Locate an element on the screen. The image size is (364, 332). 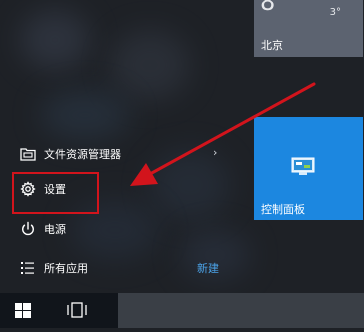
new-apps-link: 新建 is located at coordinates (208, 268).